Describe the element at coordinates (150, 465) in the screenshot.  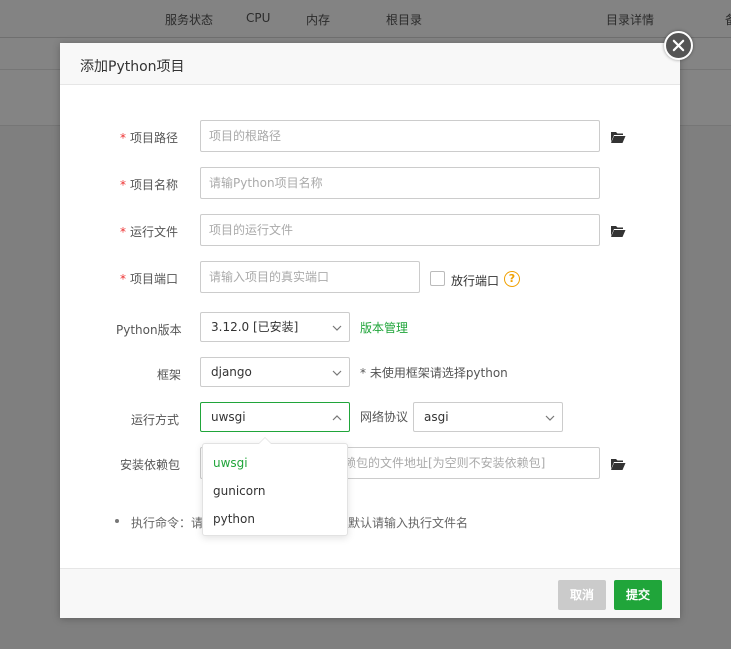
I see `install-deps-label: 安装依赖包` at that location.